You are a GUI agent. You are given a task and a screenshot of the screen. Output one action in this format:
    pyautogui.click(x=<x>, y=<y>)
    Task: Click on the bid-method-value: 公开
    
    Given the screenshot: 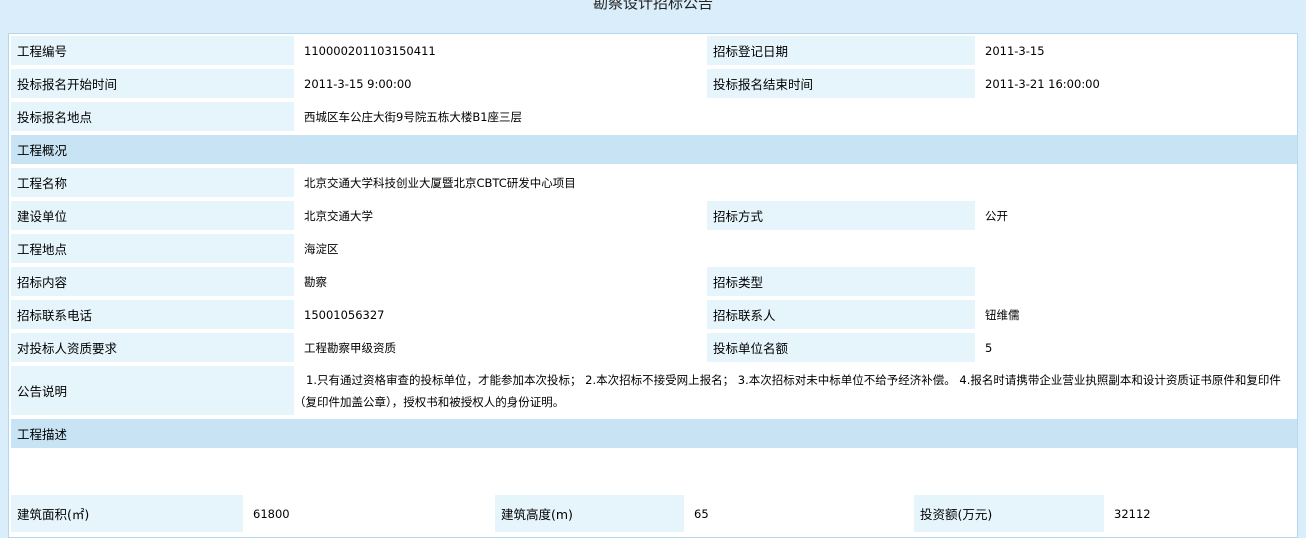 What is the action you would take?
    pyautogui.click(x=1136, y=217)
    